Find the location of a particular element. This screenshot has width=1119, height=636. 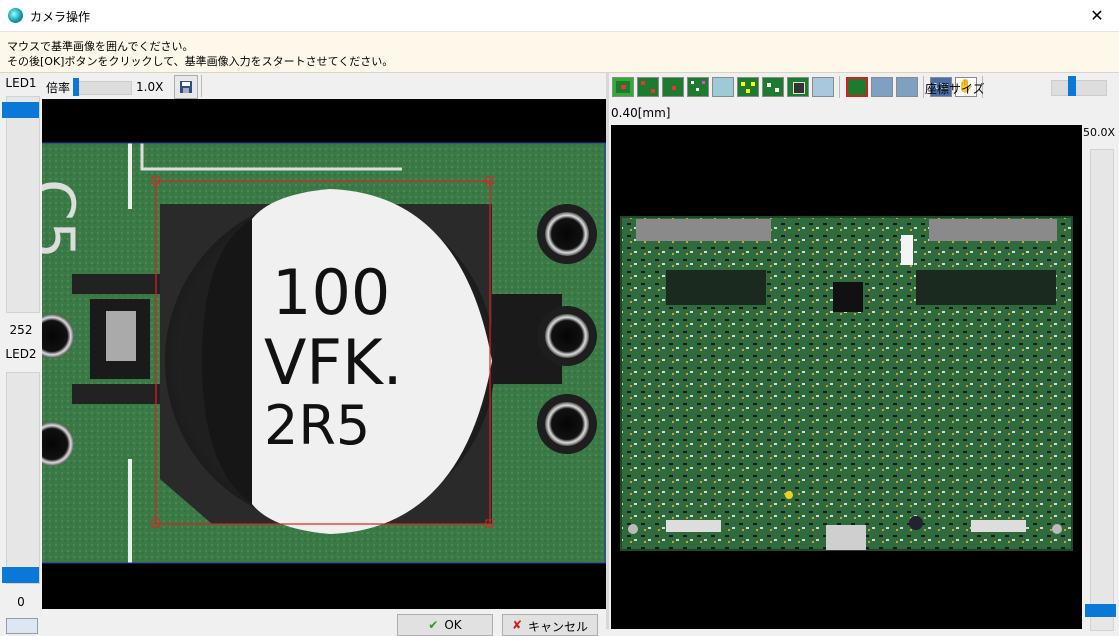

led2-label: LED2 is located at coordinates (21, 354).